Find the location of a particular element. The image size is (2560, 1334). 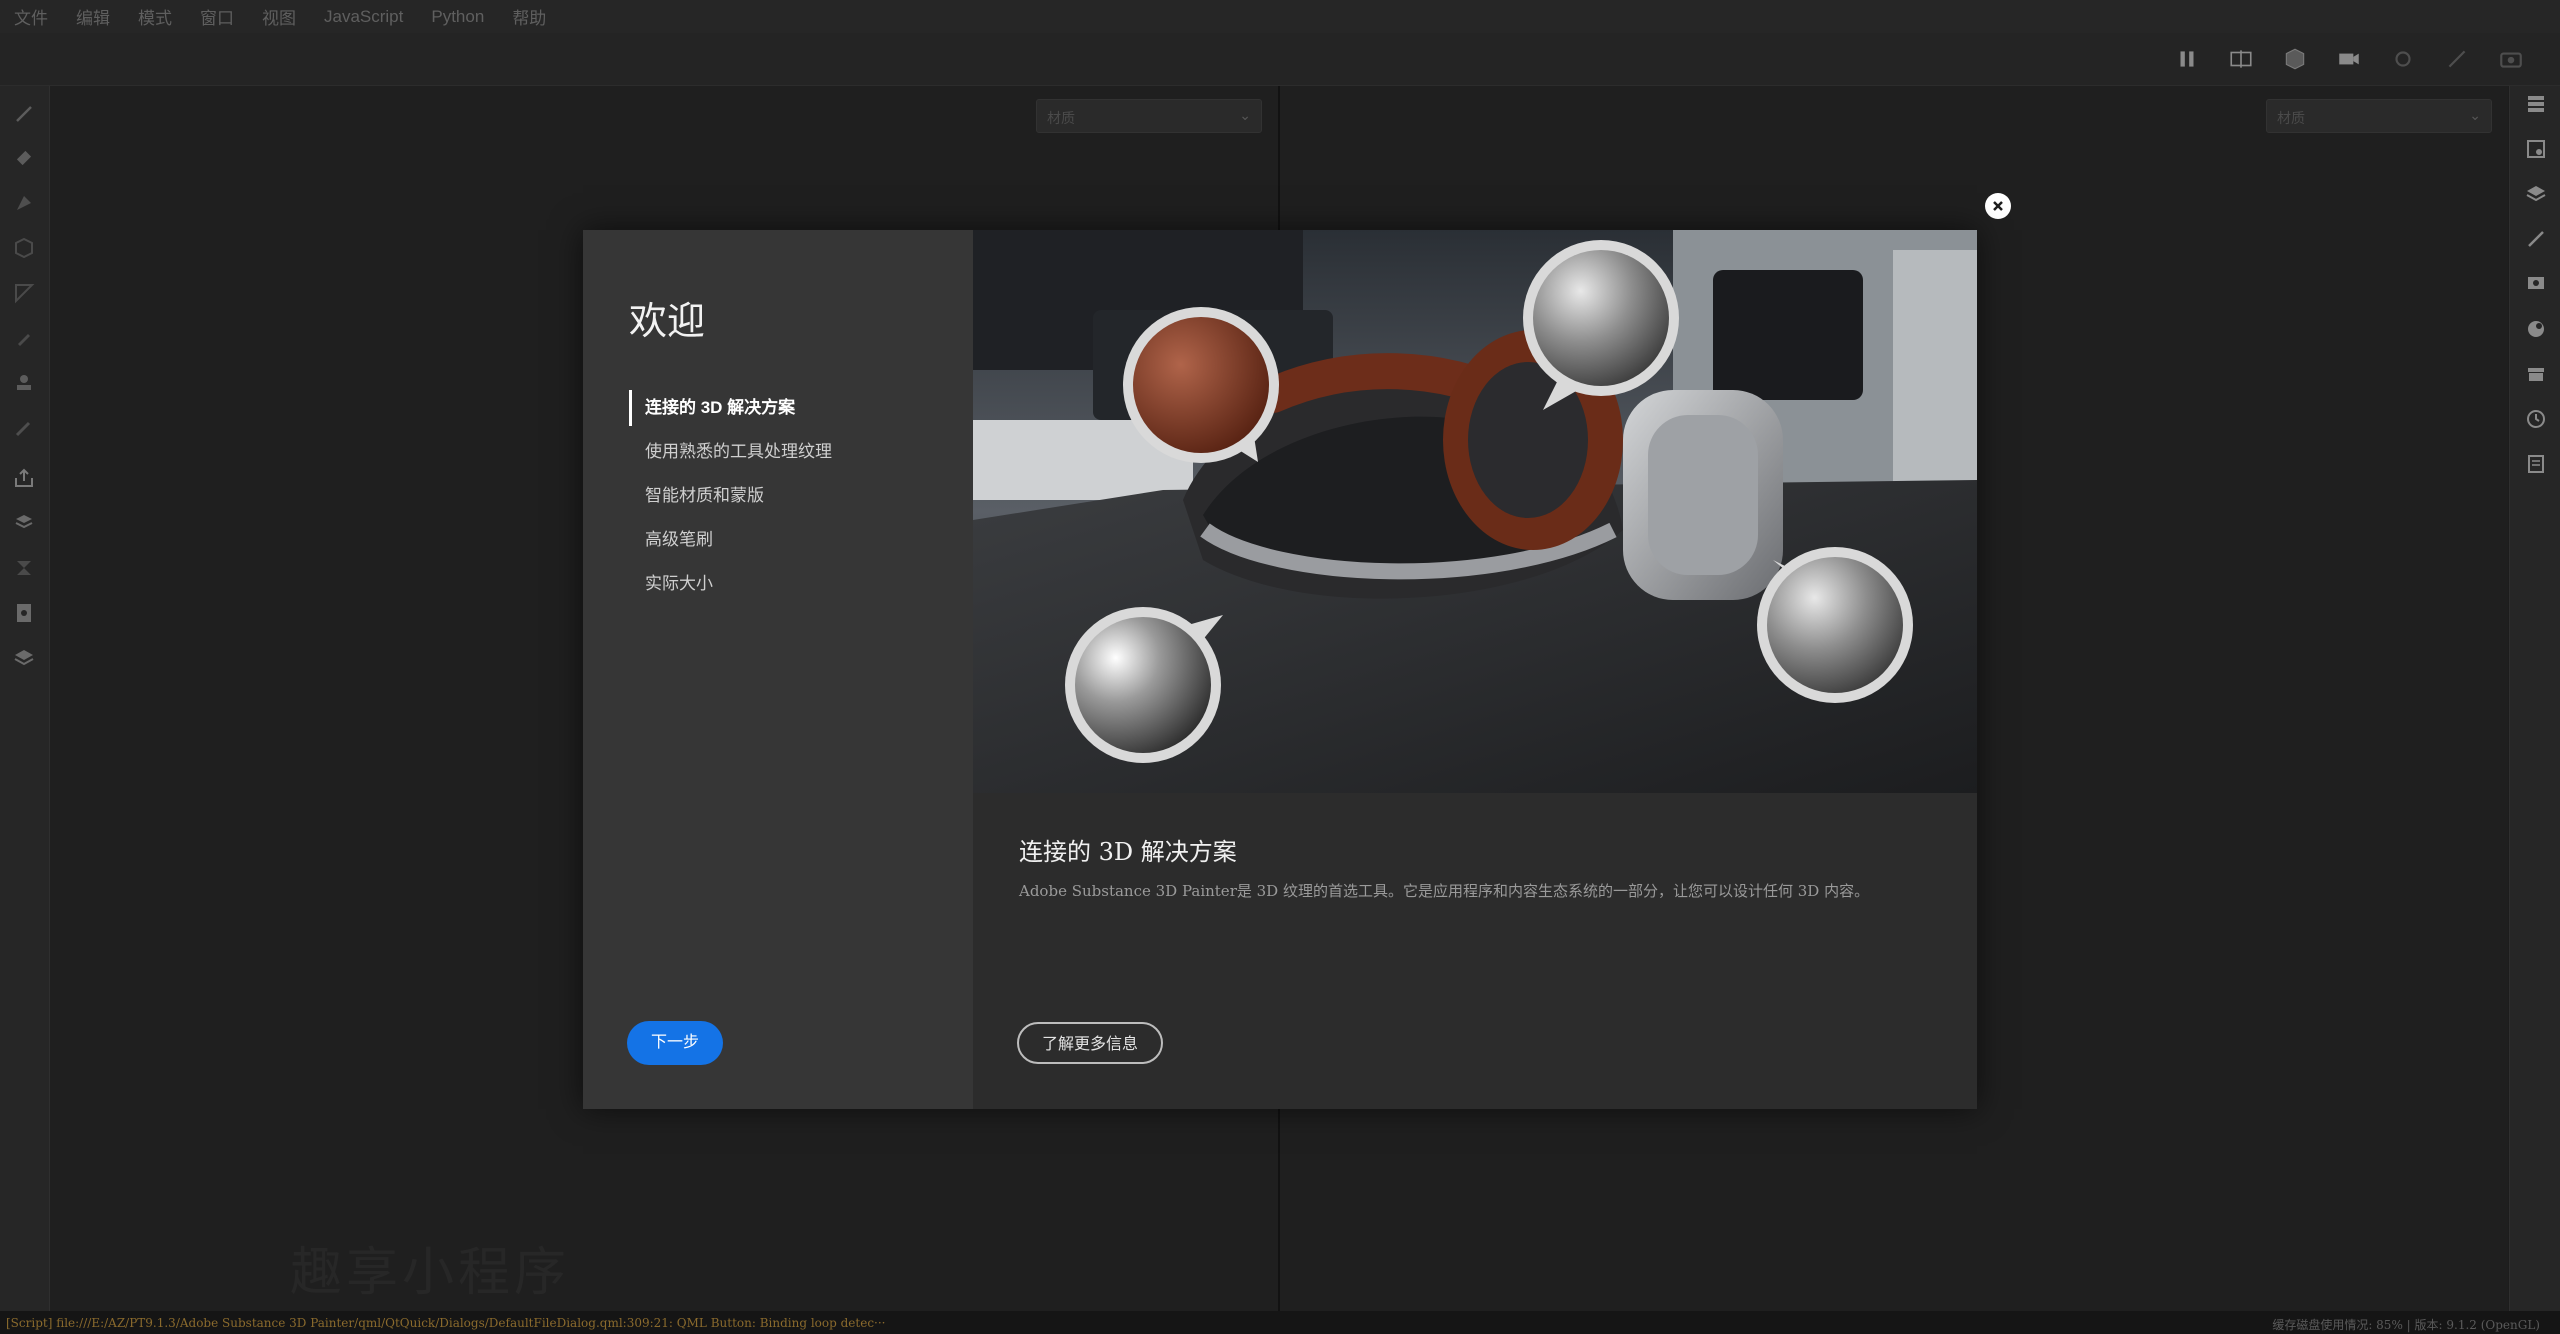

callout-leather is located at coordinates (1201, 385).